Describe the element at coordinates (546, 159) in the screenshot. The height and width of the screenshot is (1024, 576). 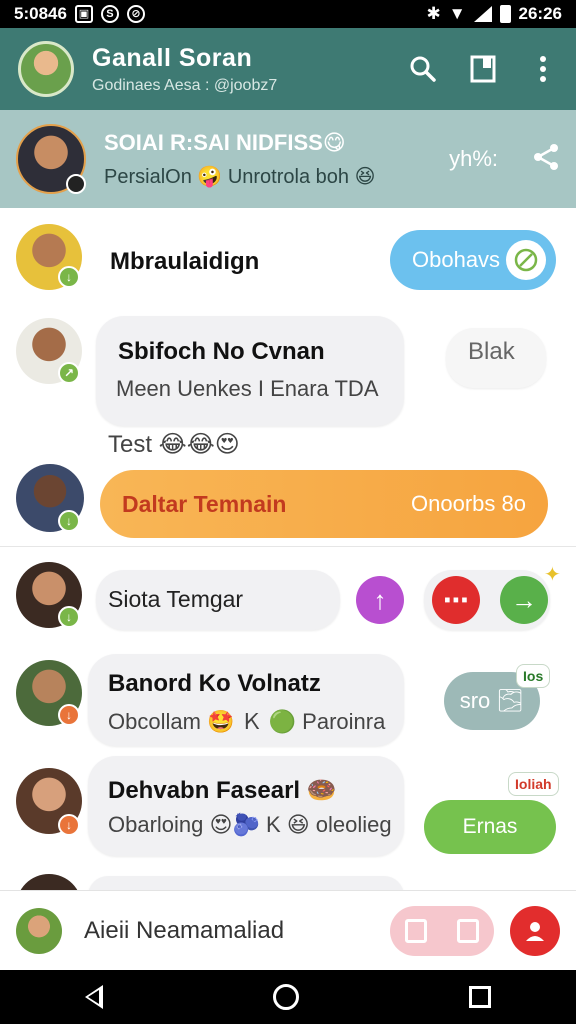
I see `share-icon` at that location.